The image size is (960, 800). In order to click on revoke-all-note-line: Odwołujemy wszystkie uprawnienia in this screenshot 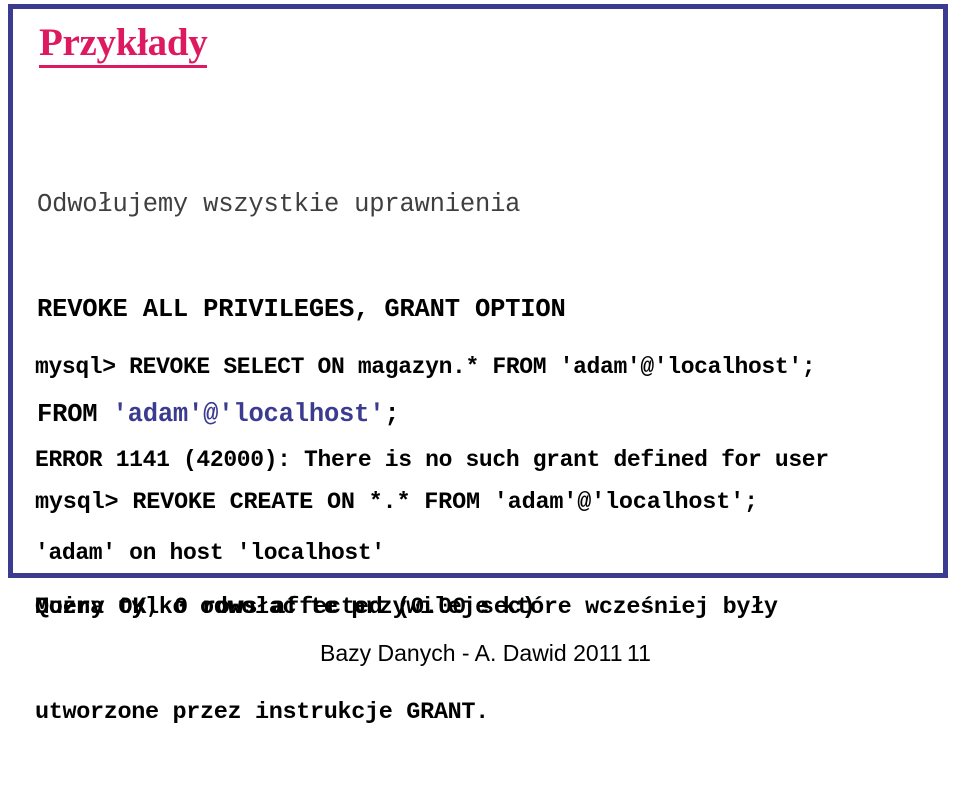, I will do `click(279, 204)`.